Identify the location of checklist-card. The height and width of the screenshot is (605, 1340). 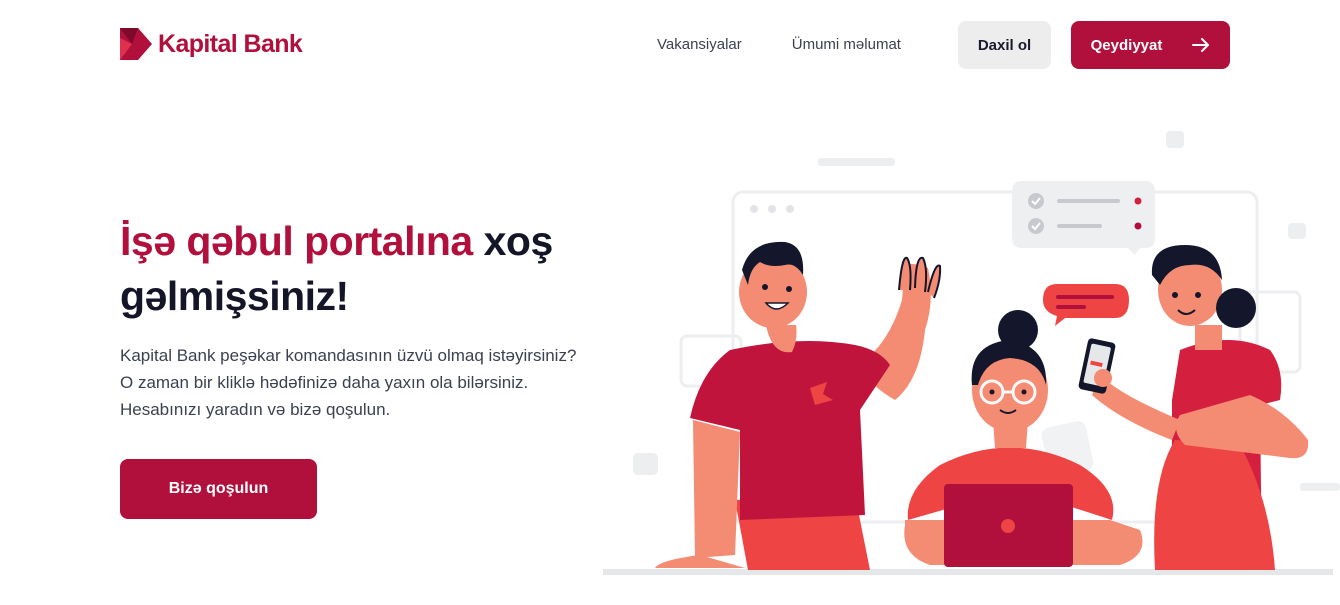
(1083, 218).